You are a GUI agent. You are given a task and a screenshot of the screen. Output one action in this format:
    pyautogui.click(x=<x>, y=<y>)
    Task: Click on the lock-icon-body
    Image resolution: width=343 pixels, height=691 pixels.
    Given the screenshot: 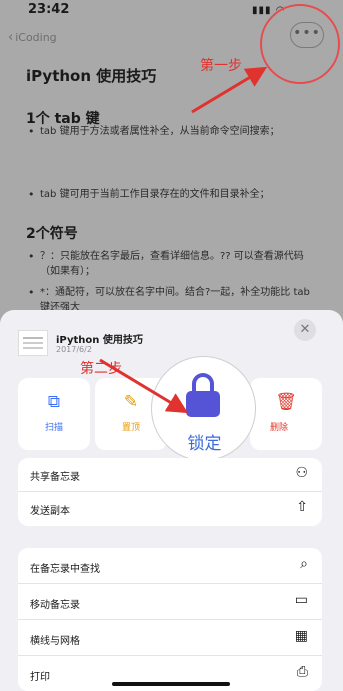 What is the action you would take?
    pyautogui.click(x=203, y=404)
    